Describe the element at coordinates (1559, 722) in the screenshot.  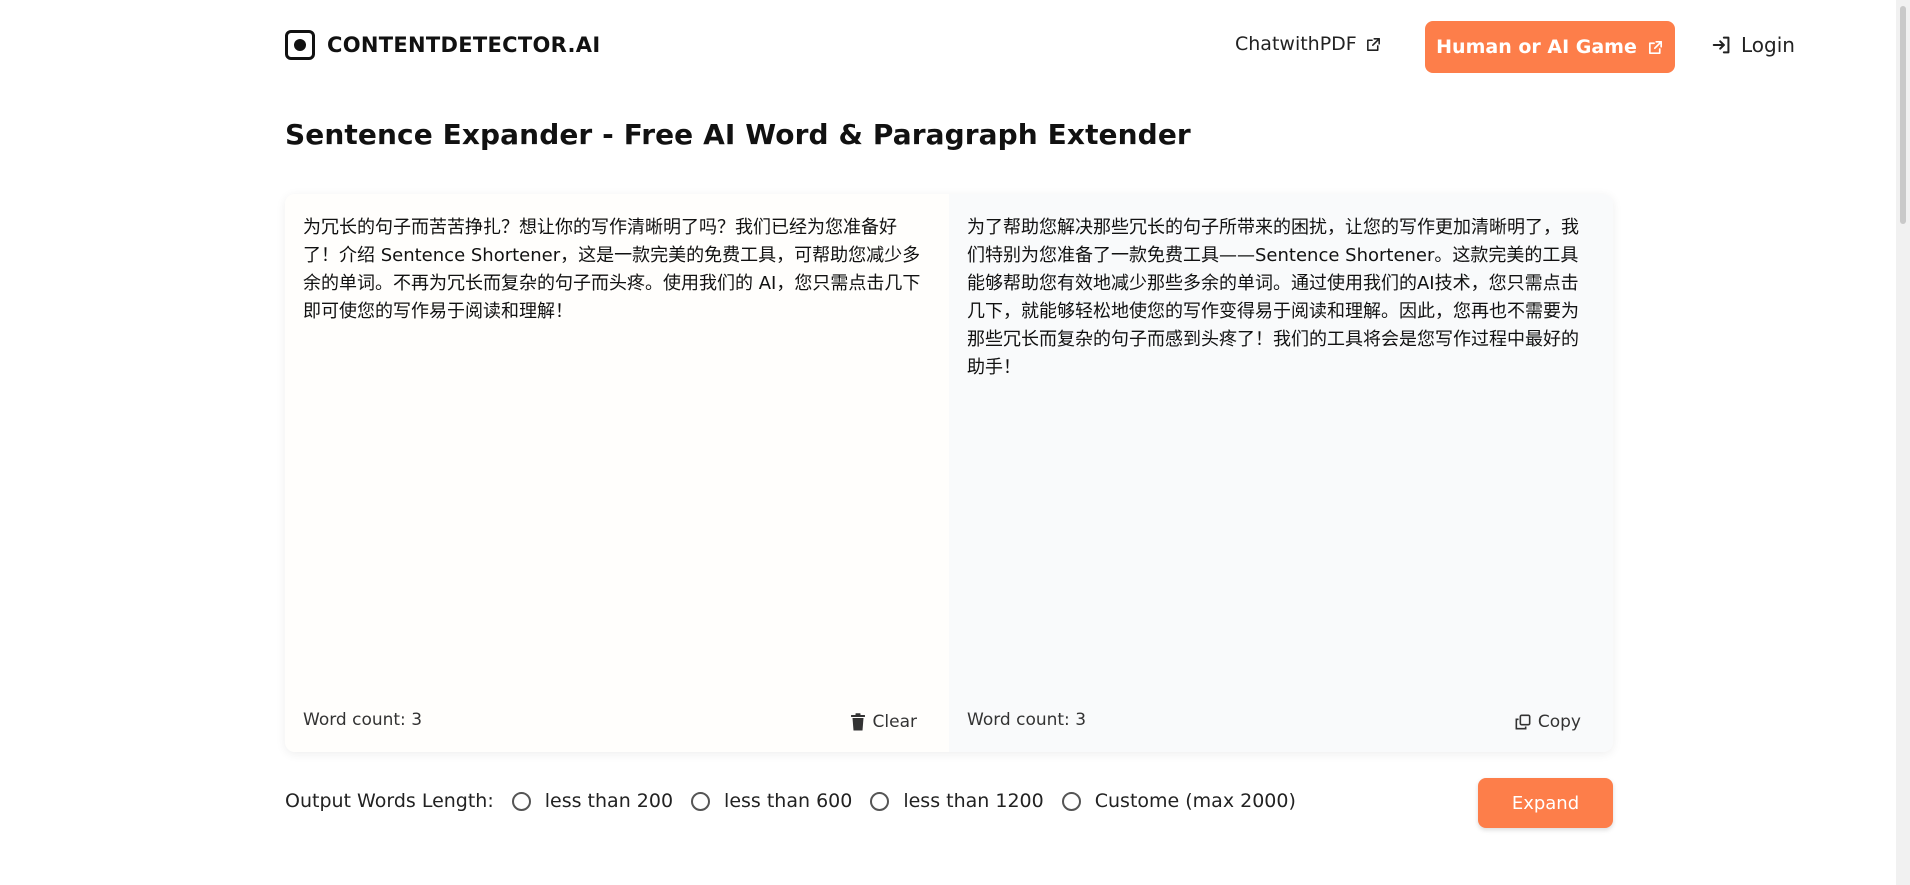
I see `copy-label: Copy` at that location.